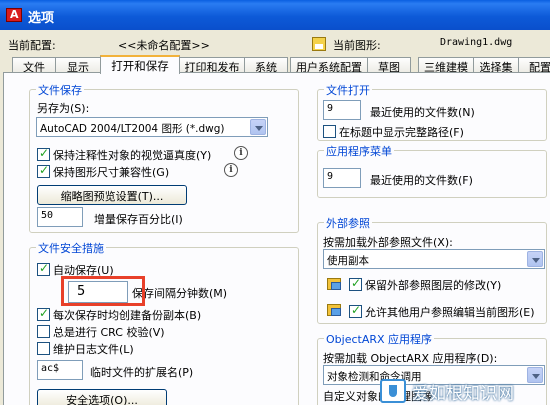 Image resolution: width=550 pixels, height=405 pixels. Describe the element at coordinates (60, 90) in the screenshot. I see `file-save-title: 文件保存` at that location.